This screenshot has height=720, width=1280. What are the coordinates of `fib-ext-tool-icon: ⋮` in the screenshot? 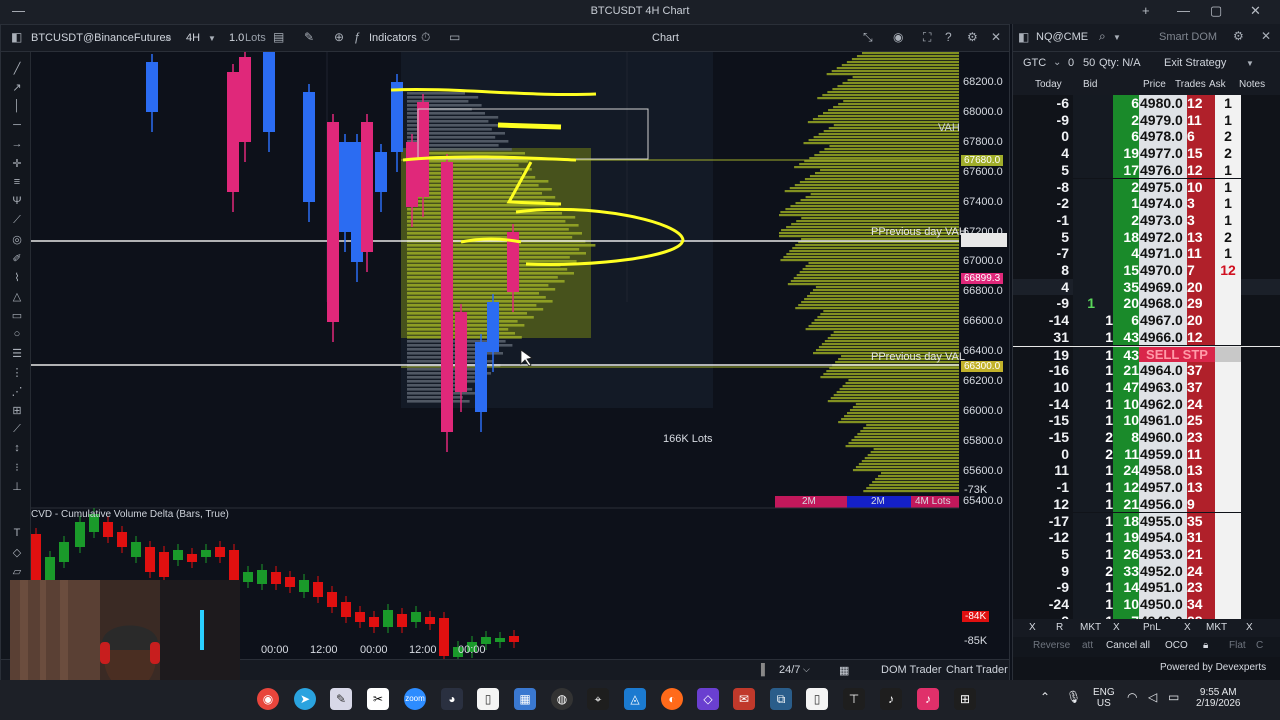 It's located at (17, 372).